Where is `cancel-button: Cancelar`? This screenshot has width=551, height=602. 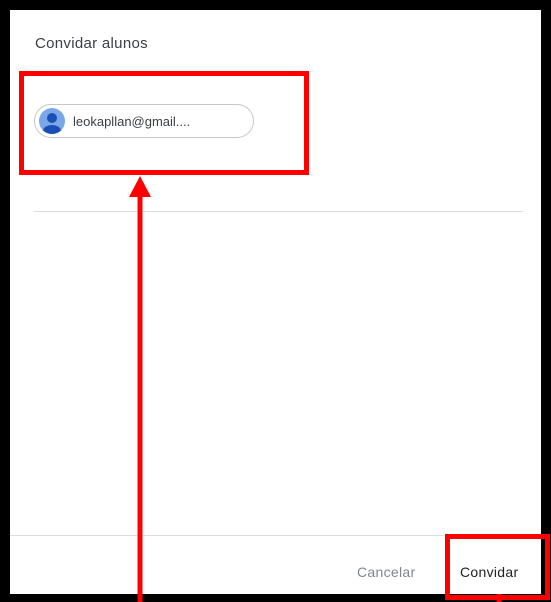 cancel-button: Cancelar is located at coordinates (386, 572).